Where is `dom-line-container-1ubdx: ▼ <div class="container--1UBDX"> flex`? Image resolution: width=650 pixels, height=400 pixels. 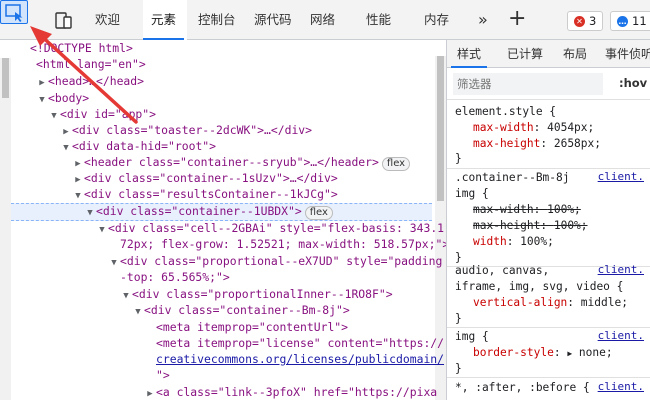
dom-line-container-1ubdx: ▼ <div class="container--1UBDX"> flex is located at coordinates (208, 212).